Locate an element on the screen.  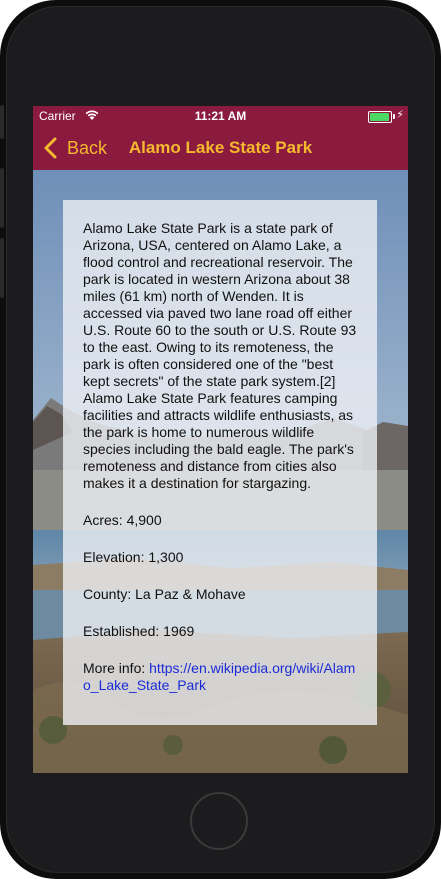
park-acres: Acres: 4,900 is located at coordinates (122, 520).